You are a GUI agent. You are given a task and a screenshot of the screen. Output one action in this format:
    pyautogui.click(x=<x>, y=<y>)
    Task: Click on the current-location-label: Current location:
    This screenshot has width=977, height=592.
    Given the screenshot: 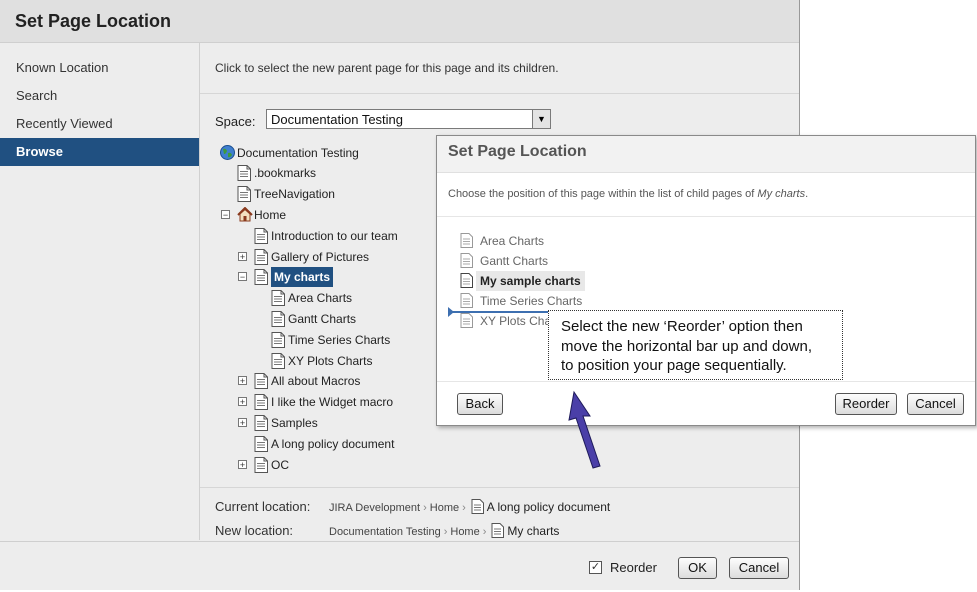 What is the action you would take?
    pyautogui.click(x=263, y=506)
    